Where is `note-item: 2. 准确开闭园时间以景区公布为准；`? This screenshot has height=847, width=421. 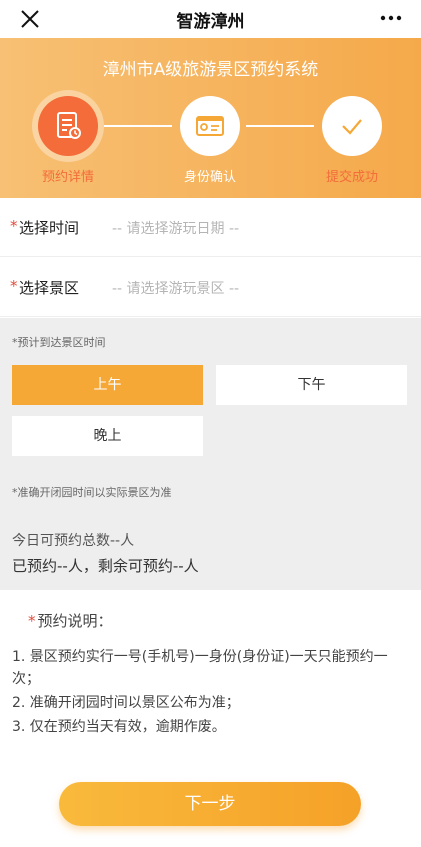
note-item: 2. 准确开闭园时间以景区公布为准； is located at coordinates (126, 703).